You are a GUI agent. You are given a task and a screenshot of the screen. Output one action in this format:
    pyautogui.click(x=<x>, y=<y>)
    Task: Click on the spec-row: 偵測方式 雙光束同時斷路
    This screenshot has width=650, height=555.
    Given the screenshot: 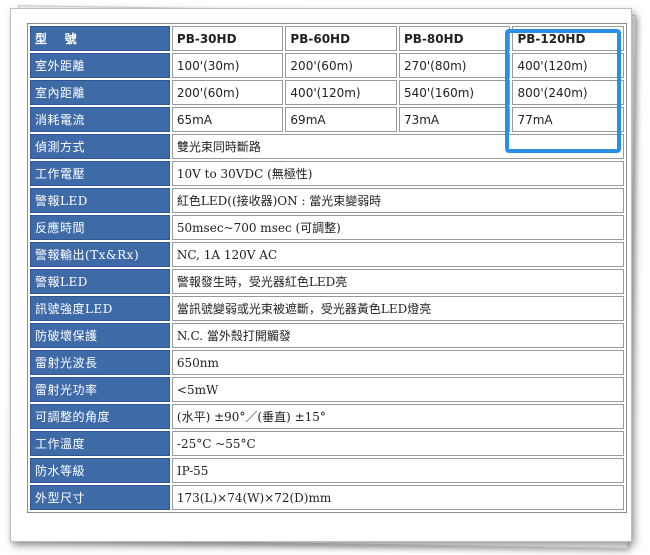 What is the action you would take?
    pyautogui.click(x=327, y=146)
    